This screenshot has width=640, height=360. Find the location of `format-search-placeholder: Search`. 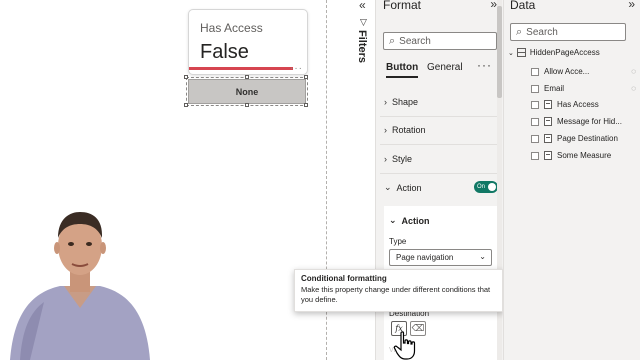

format-search-placeholder: Search is located at coordinates (415, 41).